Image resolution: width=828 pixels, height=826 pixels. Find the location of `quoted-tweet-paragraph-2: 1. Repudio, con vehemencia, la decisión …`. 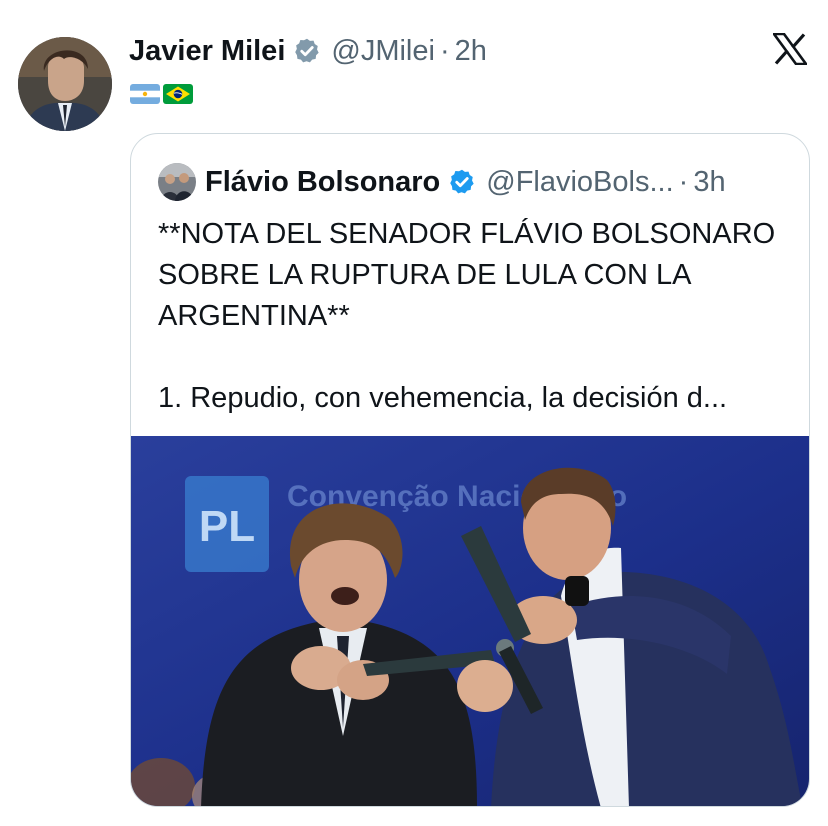

quoted-tweet-paragraph-2: 1. Repudio, con vehemencia, la decisión … is located at coordinates (443, 398).